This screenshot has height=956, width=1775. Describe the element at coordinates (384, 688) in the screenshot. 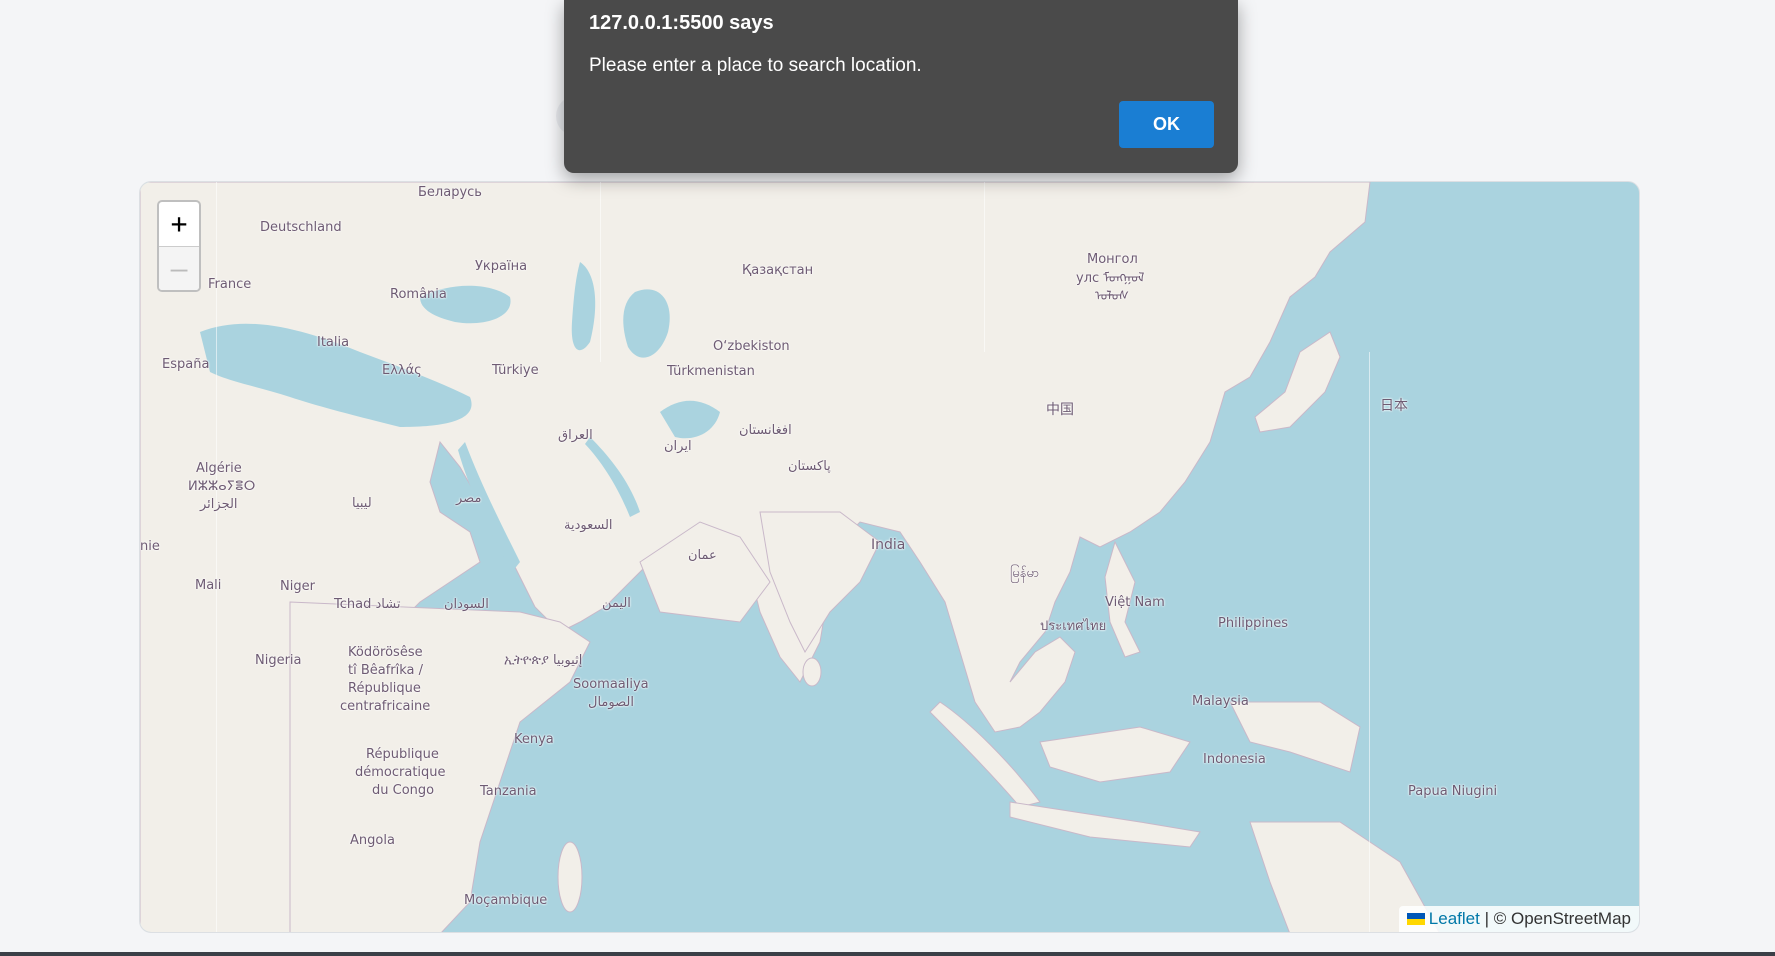

I see `map-label-car-3: République` at that location.